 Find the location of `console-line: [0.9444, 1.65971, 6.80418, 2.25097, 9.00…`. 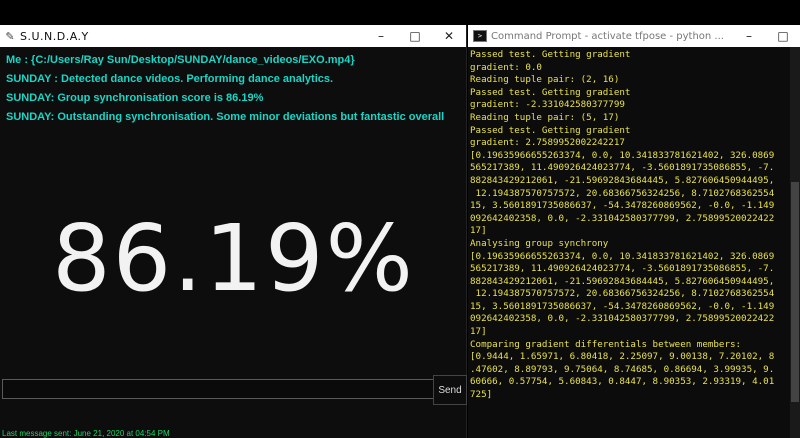

console-line: [0.9444, 1.65971, 6.80418, 2.25097, 9.00… is located at coordinates (622, 357).